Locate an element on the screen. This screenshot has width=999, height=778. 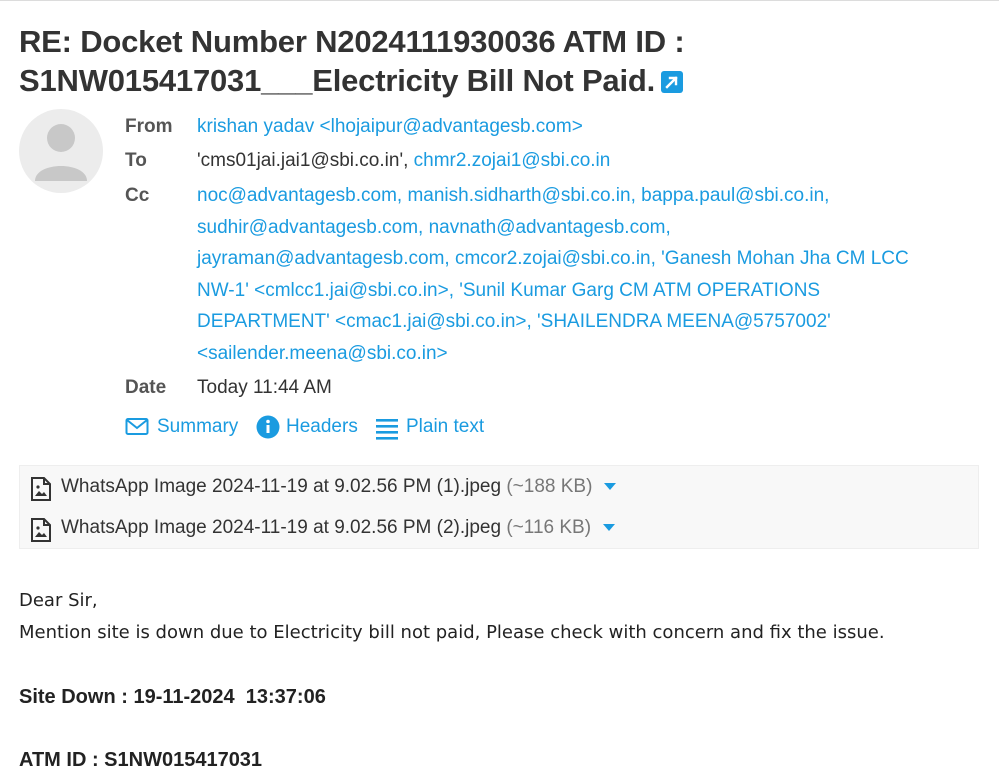
cc-label: Cc is located at coordinates (137, 195).